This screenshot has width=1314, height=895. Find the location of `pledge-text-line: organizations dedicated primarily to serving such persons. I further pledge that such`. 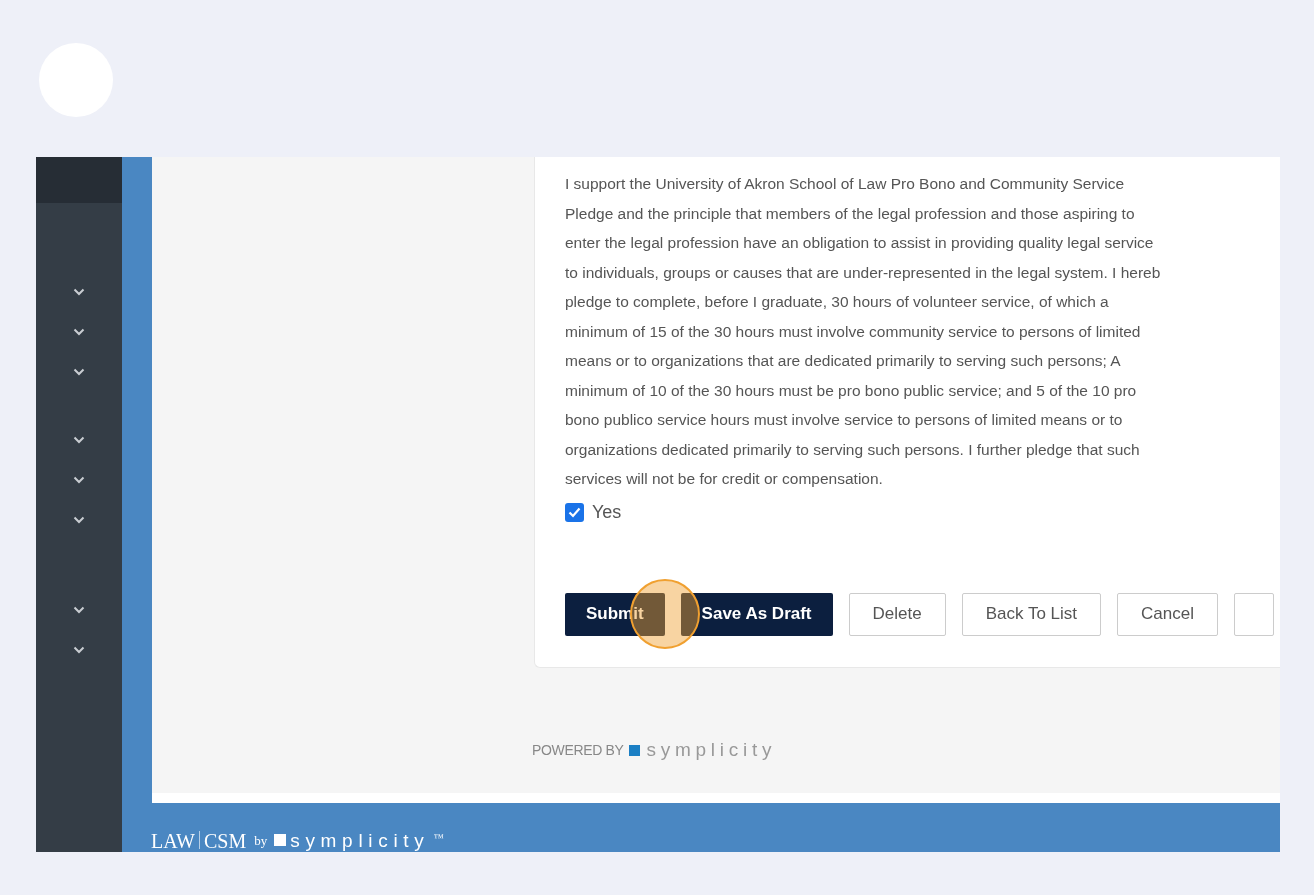

pledge-text-line: organizations dedicated primarily to serving such persons. I further pledge that such is located at coordinates (853, 449).